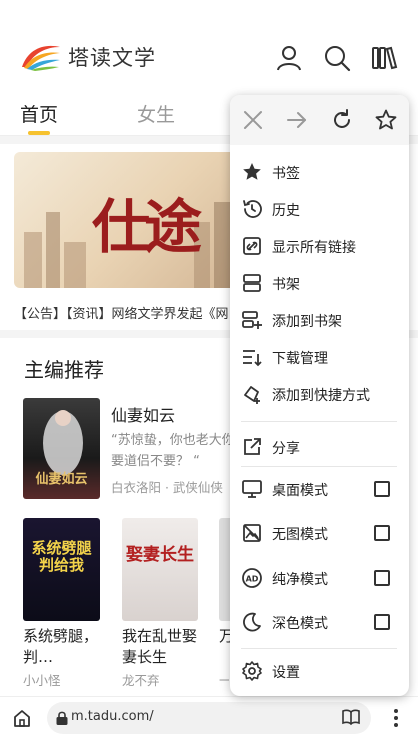 This screenshot has height=743, width=418. I want to click on book-meta: 白衣洛阳 · 武侠仙侠, so click(167, 487).